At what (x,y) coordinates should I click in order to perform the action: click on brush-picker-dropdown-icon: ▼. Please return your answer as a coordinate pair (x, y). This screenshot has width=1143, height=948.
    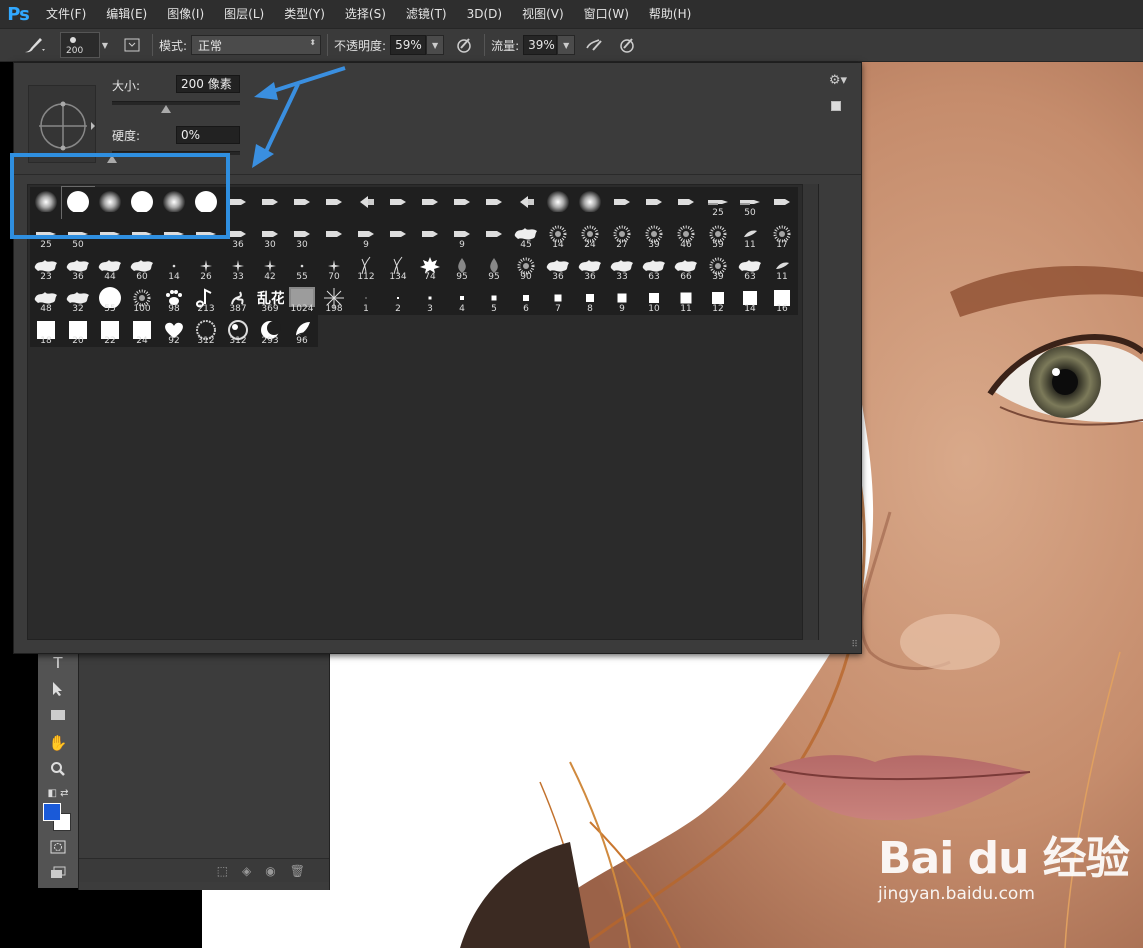
    Looking at the image, I should click on (105, 45).